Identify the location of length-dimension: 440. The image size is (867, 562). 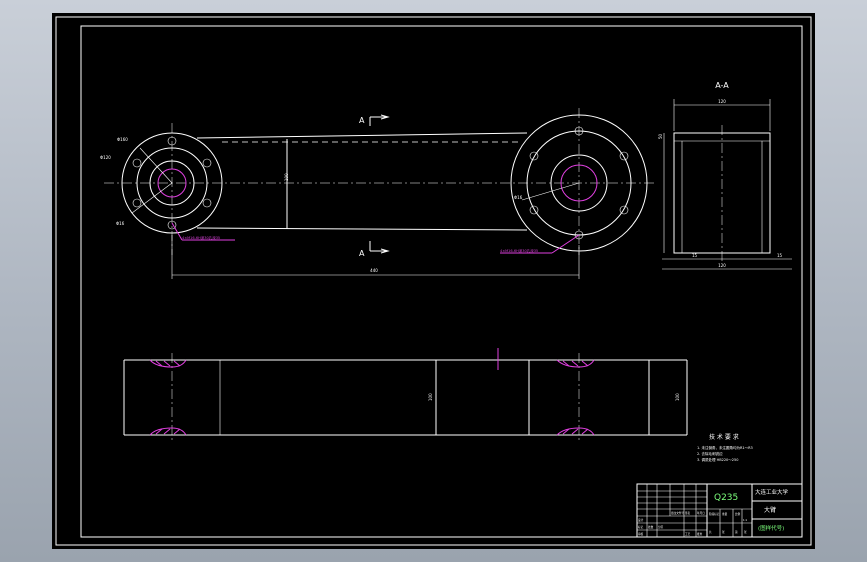
(374, 270).